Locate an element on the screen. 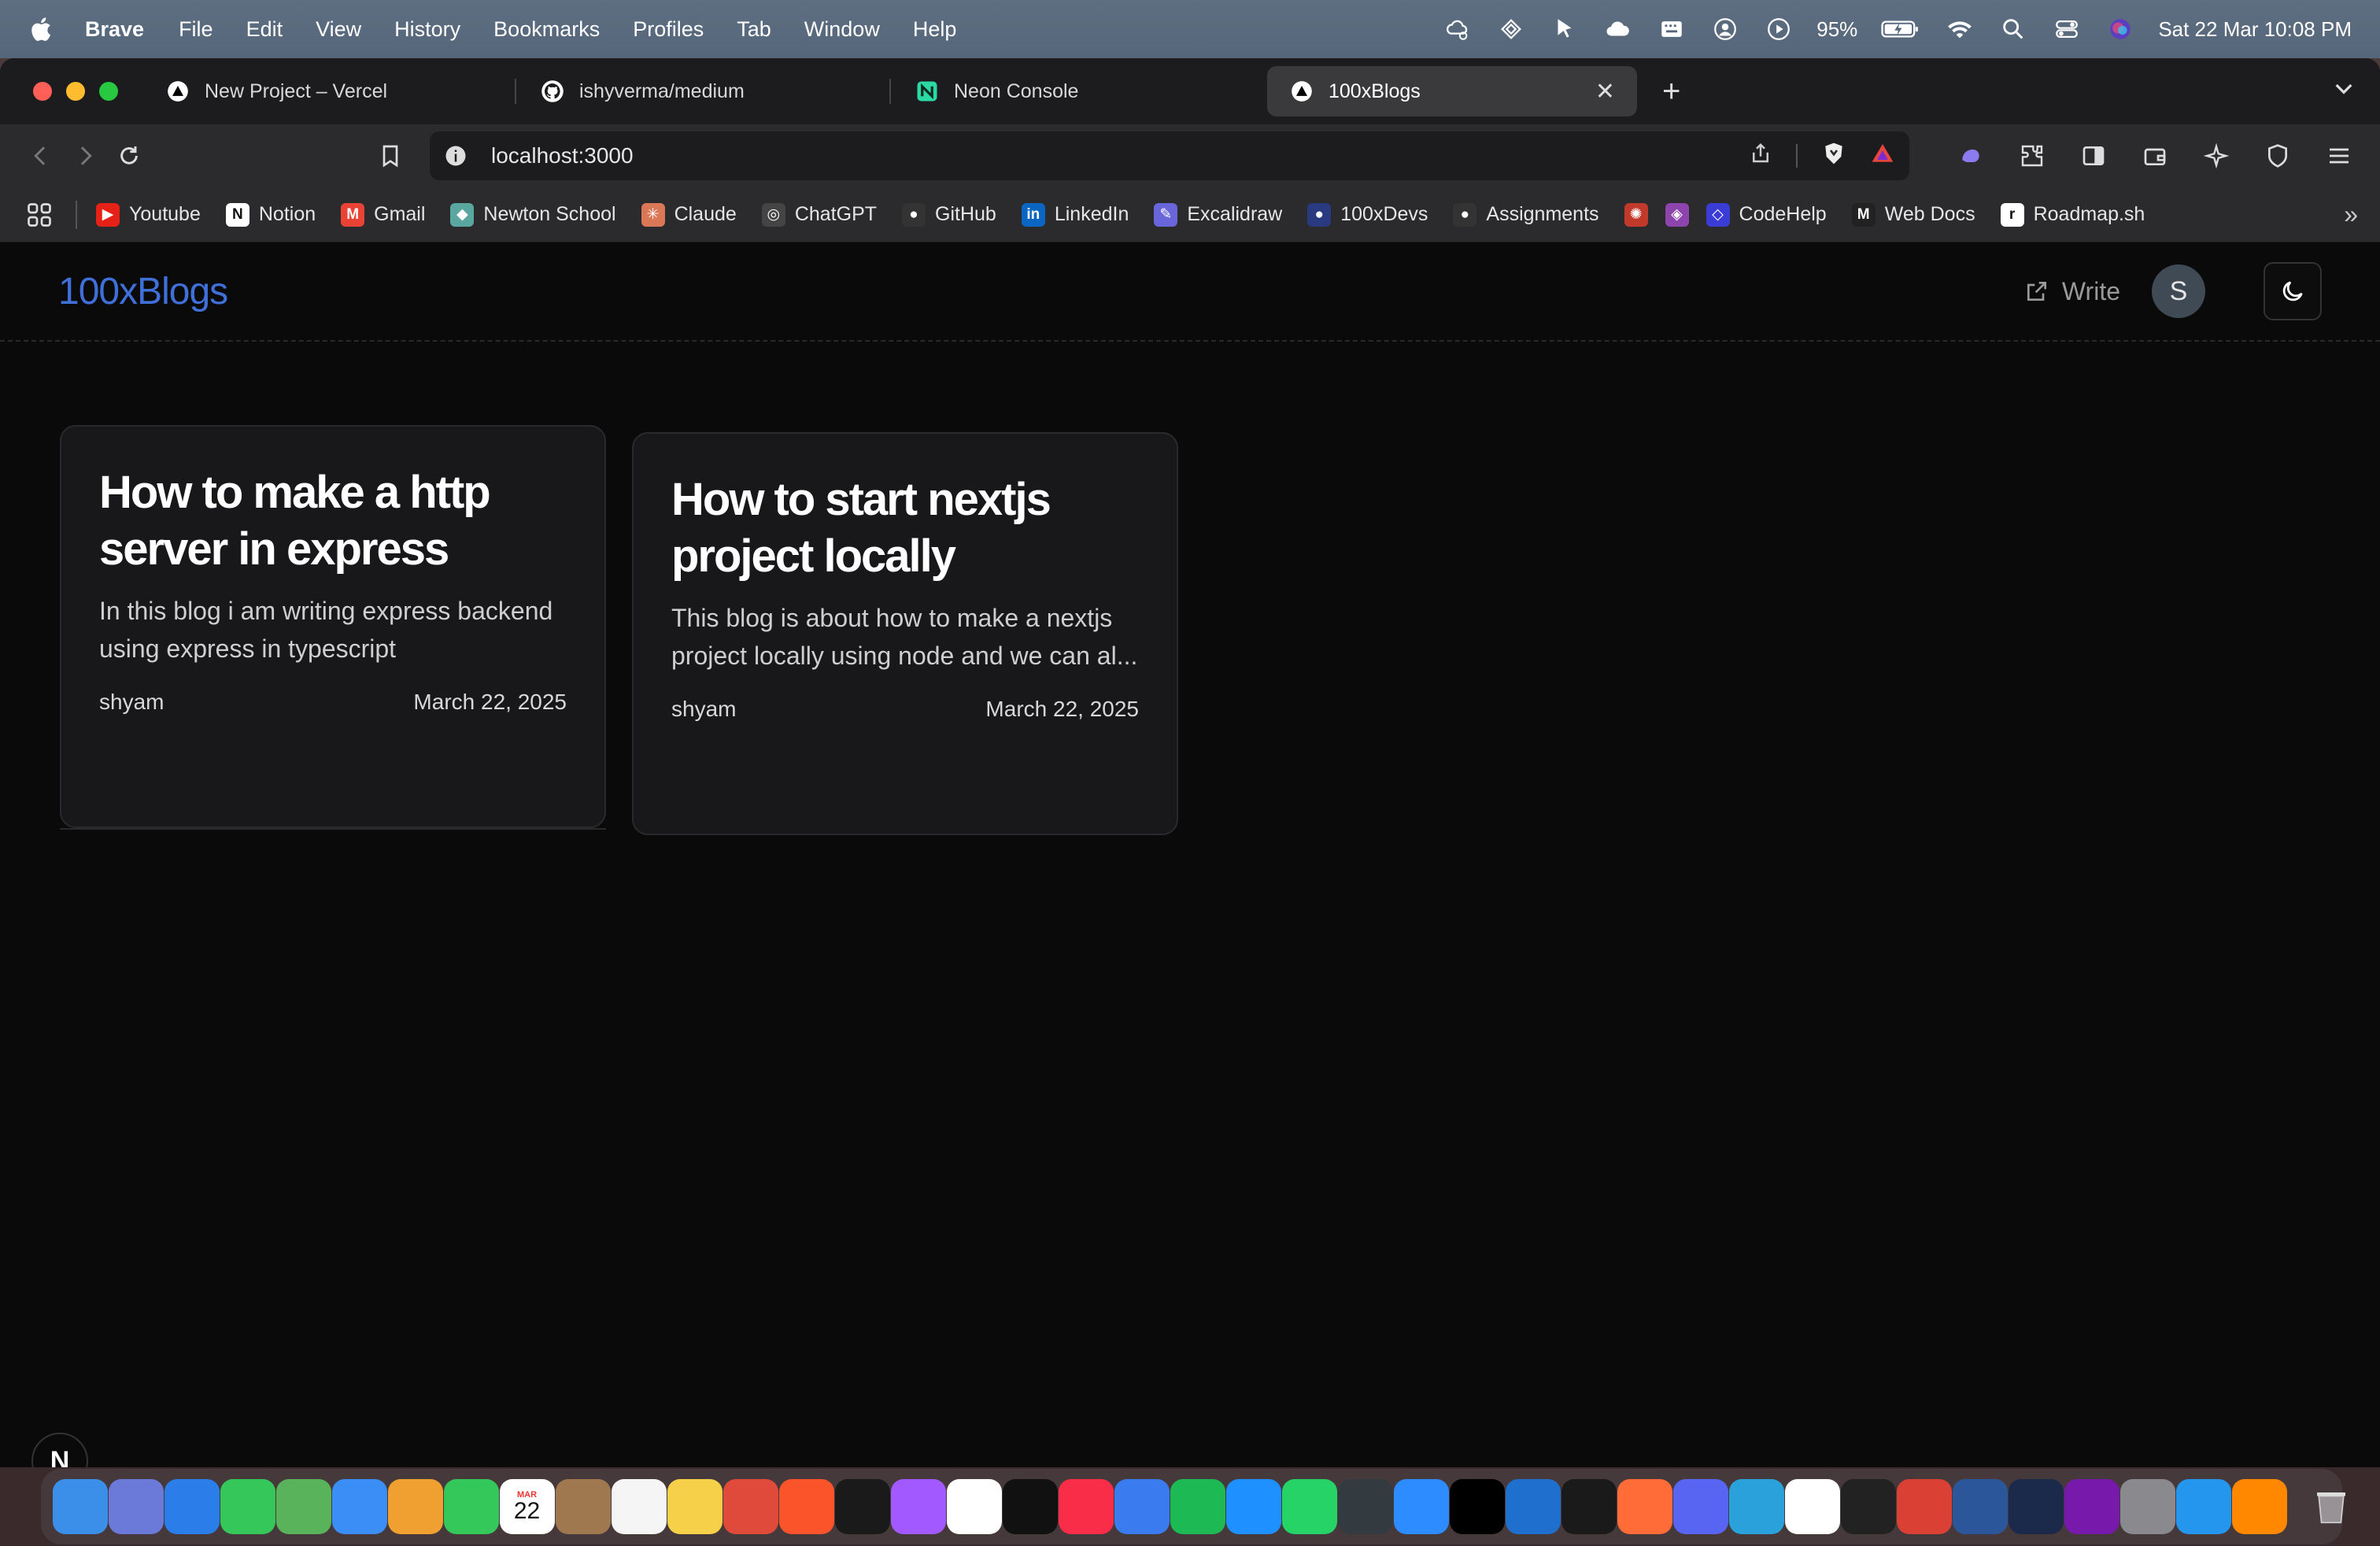  weather-icon is located at coordinates (1457, 29).